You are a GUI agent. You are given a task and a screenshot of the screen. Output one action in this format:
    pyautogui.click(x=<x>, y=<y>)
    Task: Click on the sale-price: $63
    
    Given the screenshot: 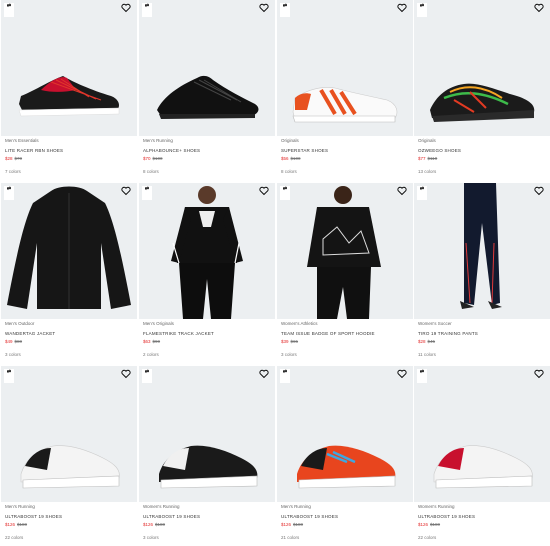 What is the action you would take?
    pyautogui.click(x=147, y=341)
    